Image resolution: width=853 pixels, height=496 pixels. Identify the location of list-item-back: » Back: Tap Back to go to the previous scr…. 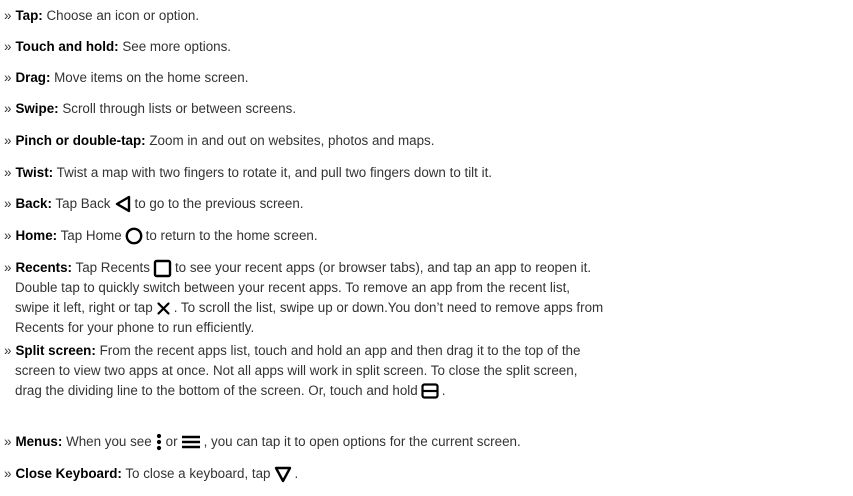
(426, 204).